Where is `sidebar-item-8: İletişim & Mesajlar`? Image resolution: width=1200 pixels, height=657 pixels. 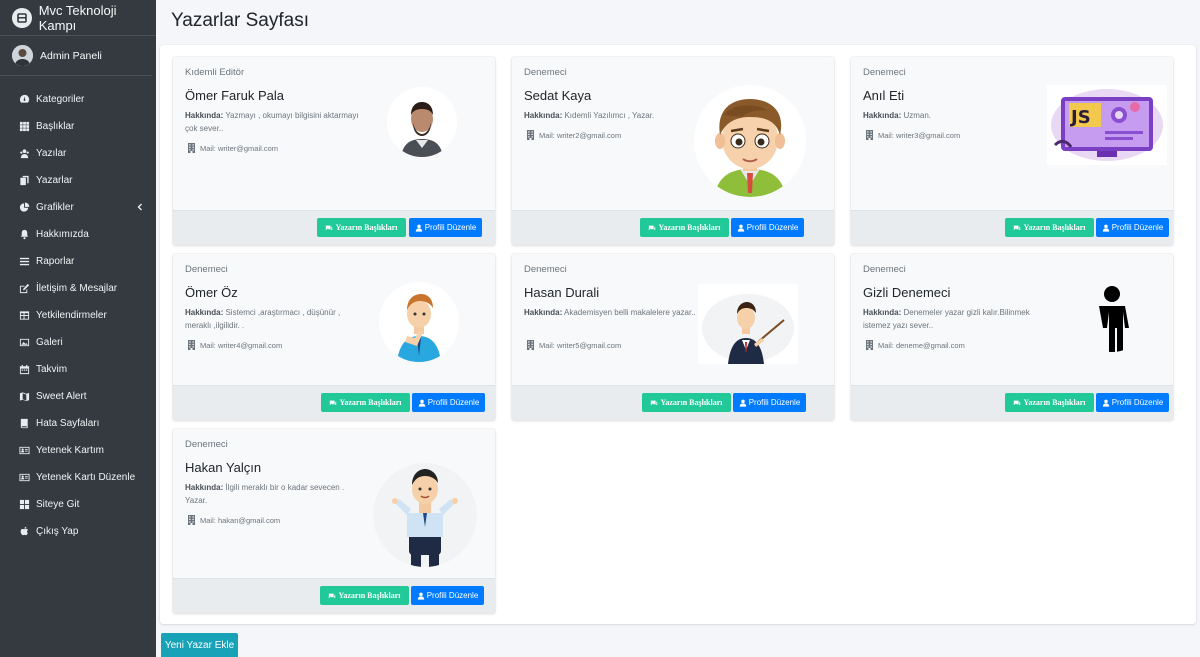
sidebar-item-8: İletişim & Mesajlar is located at coordinates (78, 288).